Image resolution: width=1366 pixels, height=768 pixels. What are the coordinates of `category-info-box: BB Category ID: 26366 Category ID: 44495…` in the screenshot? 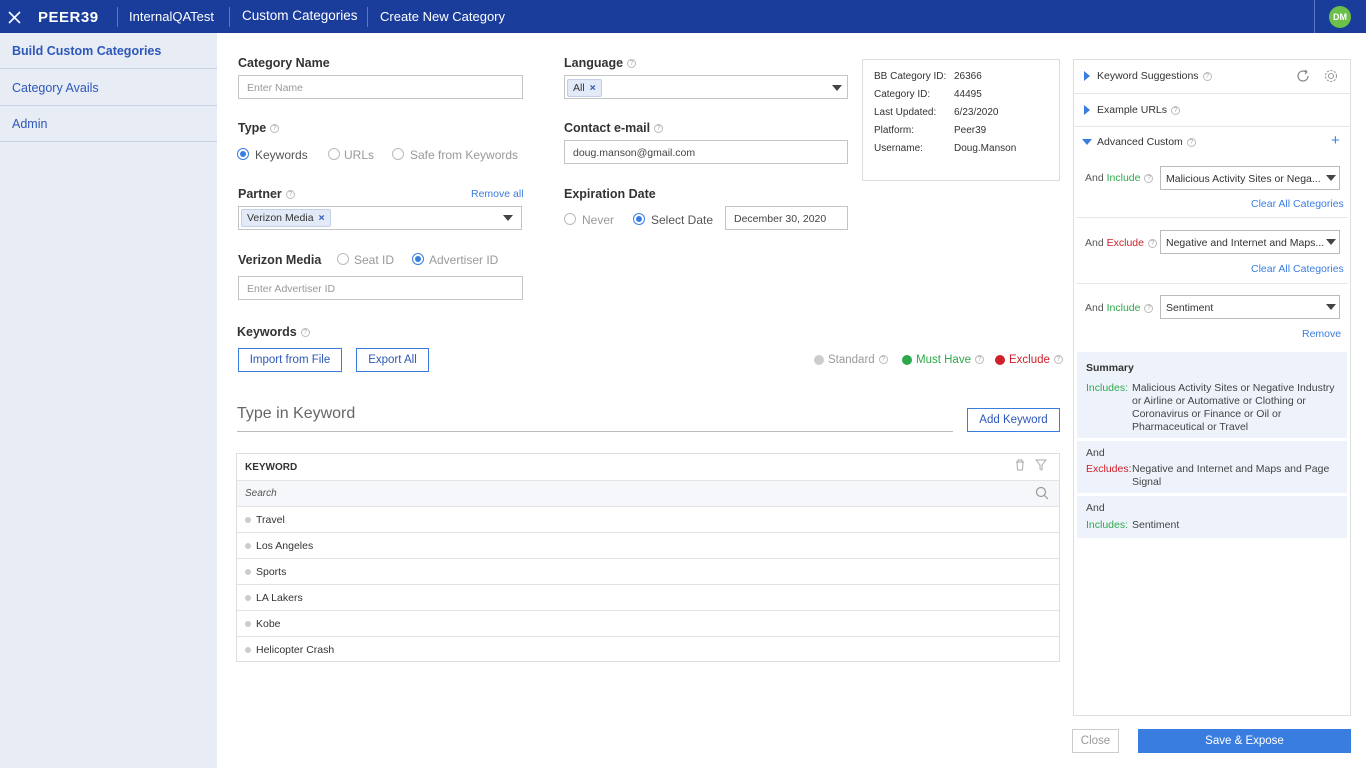 It's located at (961, 120).